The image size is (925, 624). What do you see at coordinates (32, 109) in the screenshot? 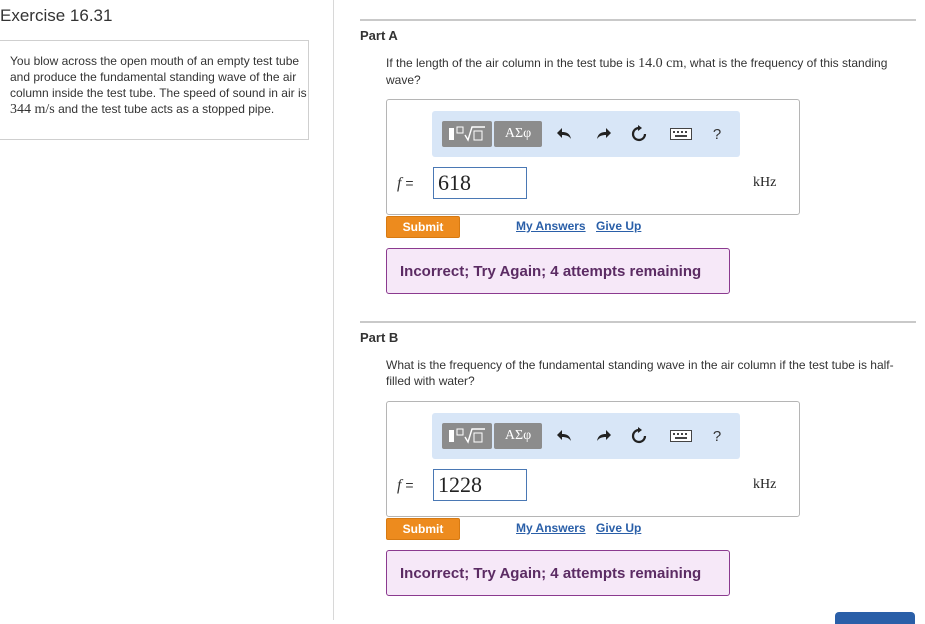
I see `speed-value: 344 m/s` at bounding box center [32, 109].